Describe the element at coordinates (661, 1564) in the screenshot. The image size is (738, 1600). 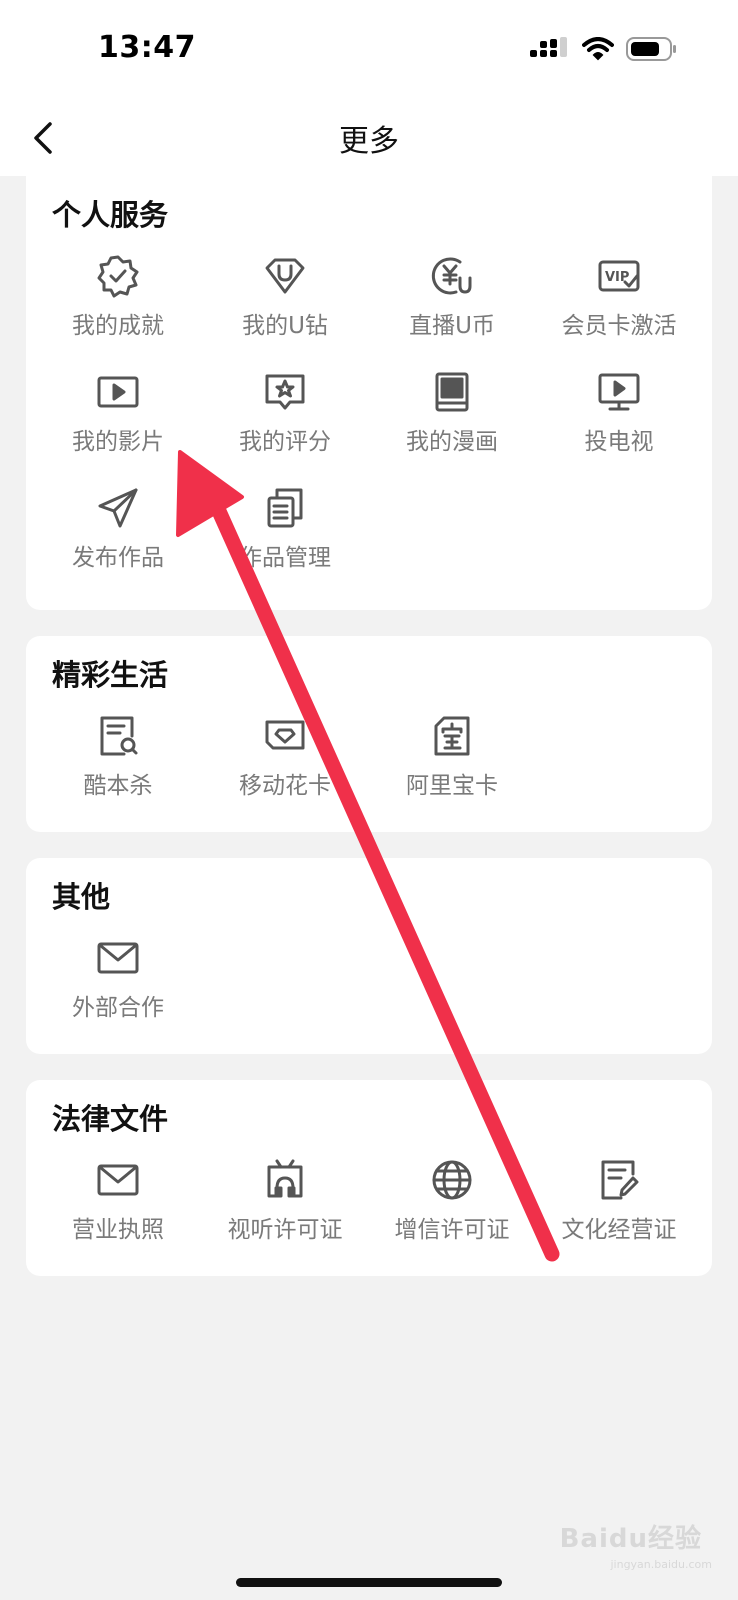
I see `watermark-url: jingyan.baidu.com` at that location.